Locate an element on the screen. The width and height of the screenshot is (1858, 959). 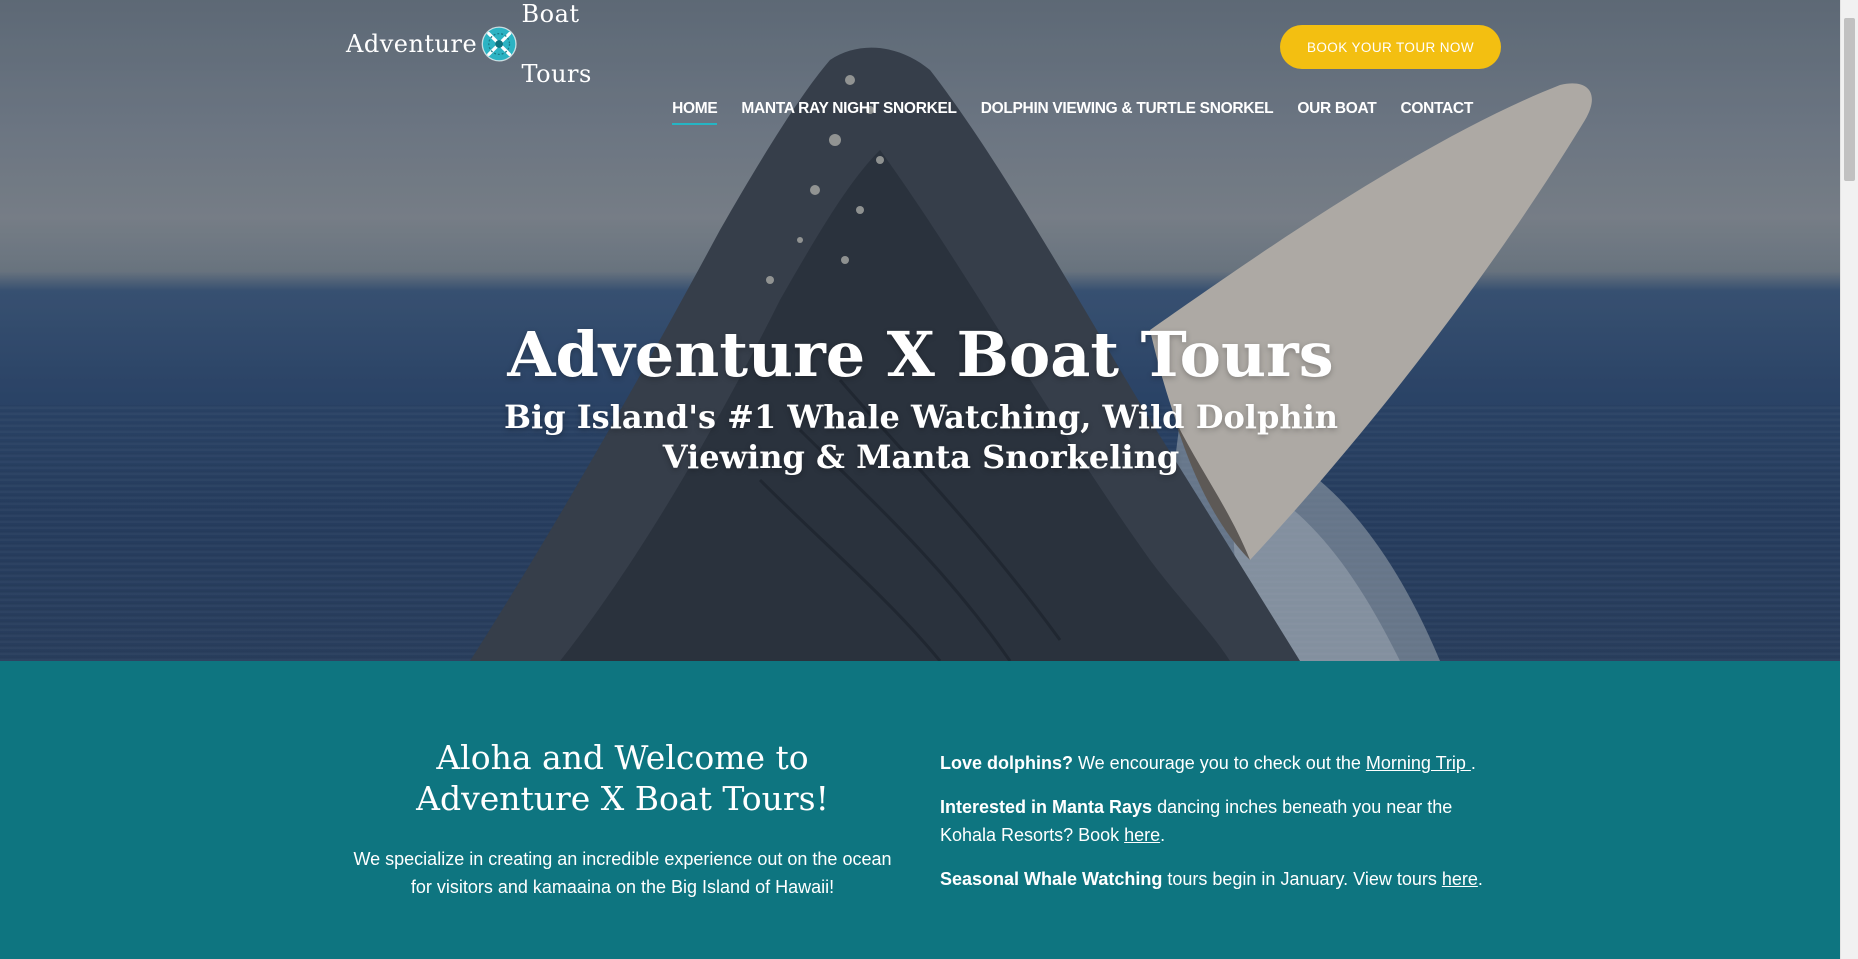
info-whale-after: . is located at coordinates (1480, 879).